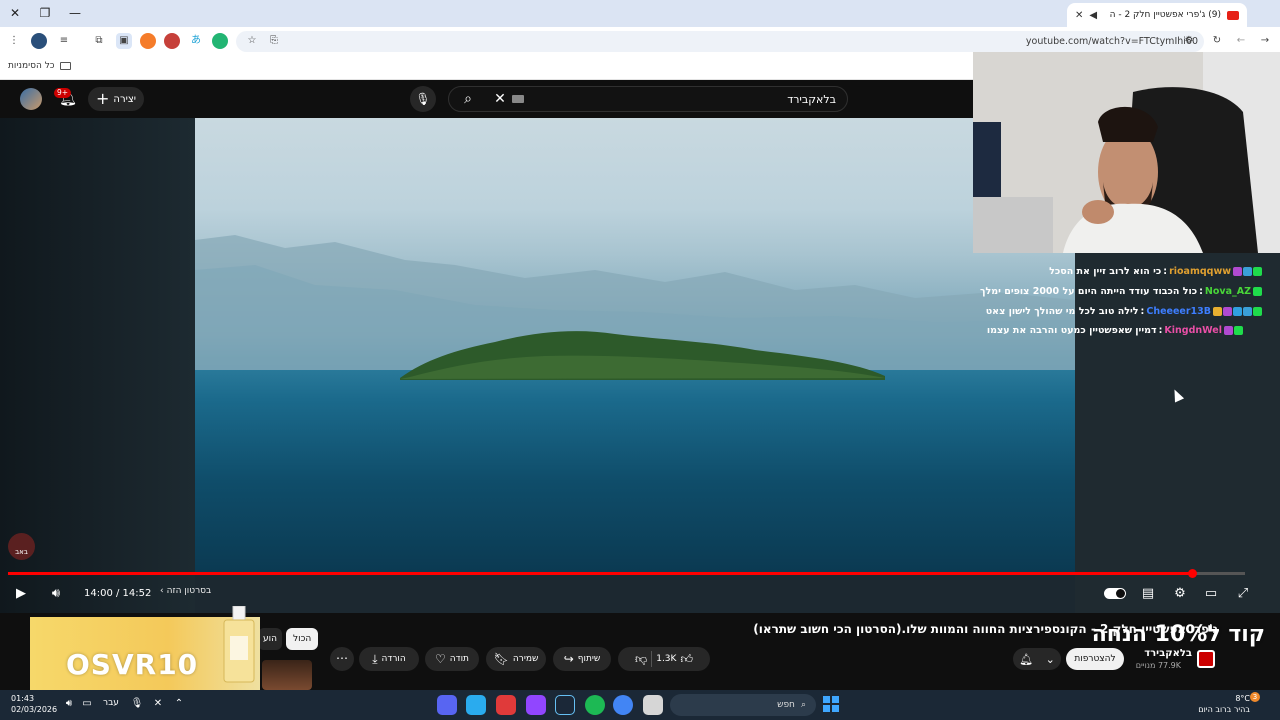  I want to click on mic-tray-icon: 🎙︎, so click(137, 704).